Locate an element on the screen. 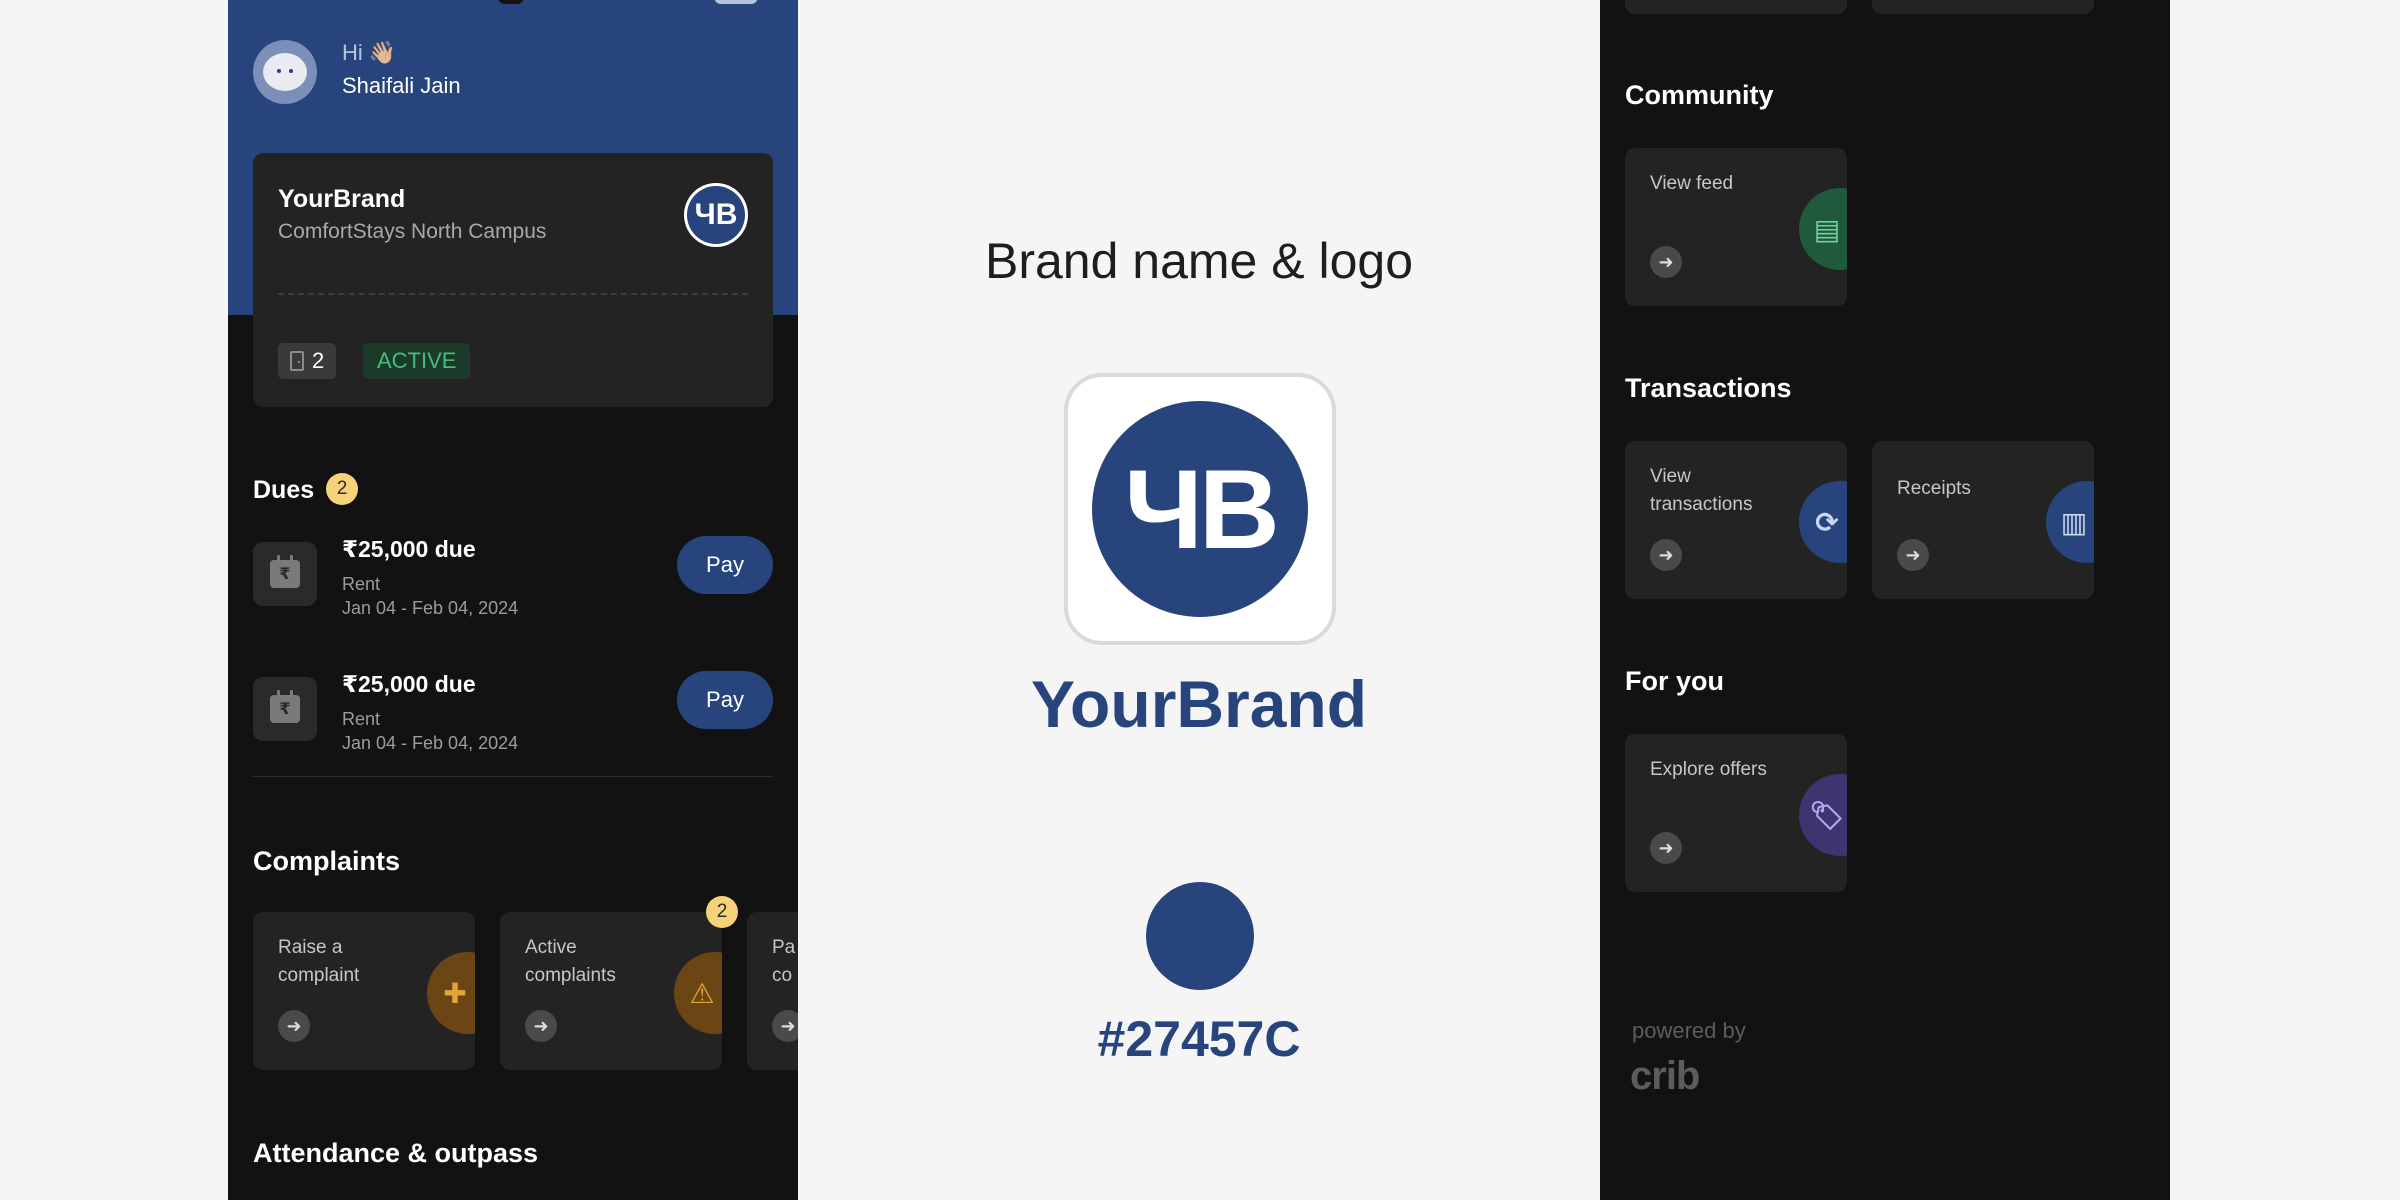 The width and height of the screenshot is (2400, 1200). receipt-3d-icon: ▥ is located at coordinates (2070, 522).